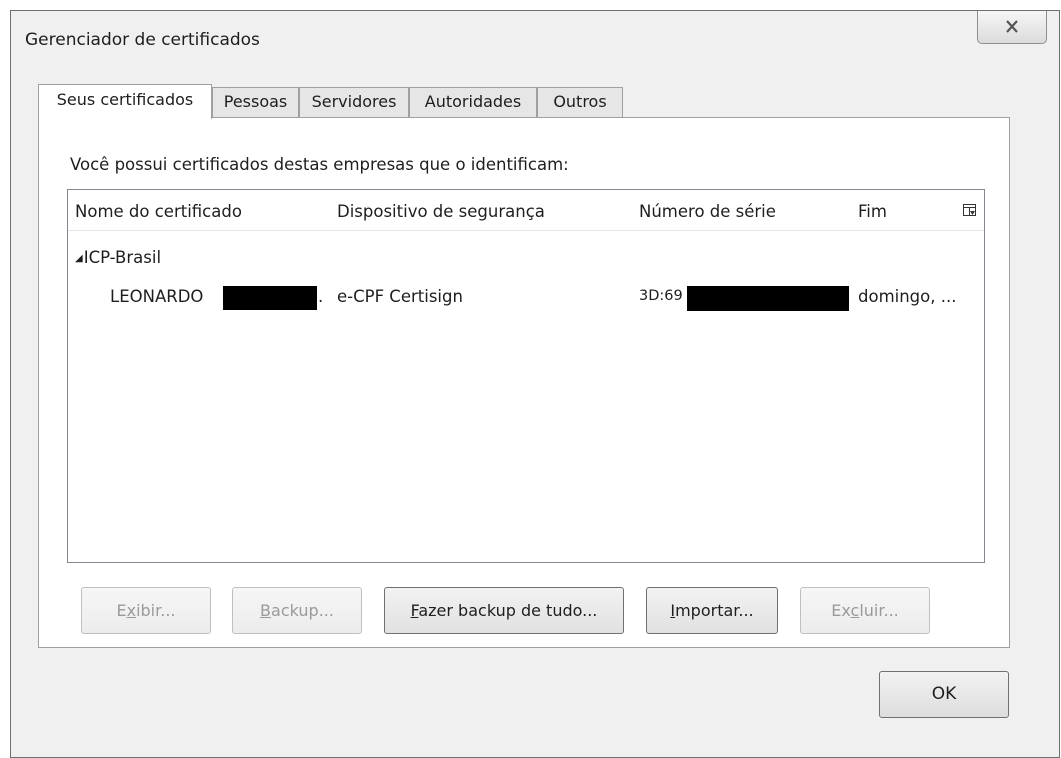 The image size is (1061, 758). Describe the element at coordinates (79, 258) in the screenshot. I see `expand-arrow-icon: ◢` at that location.